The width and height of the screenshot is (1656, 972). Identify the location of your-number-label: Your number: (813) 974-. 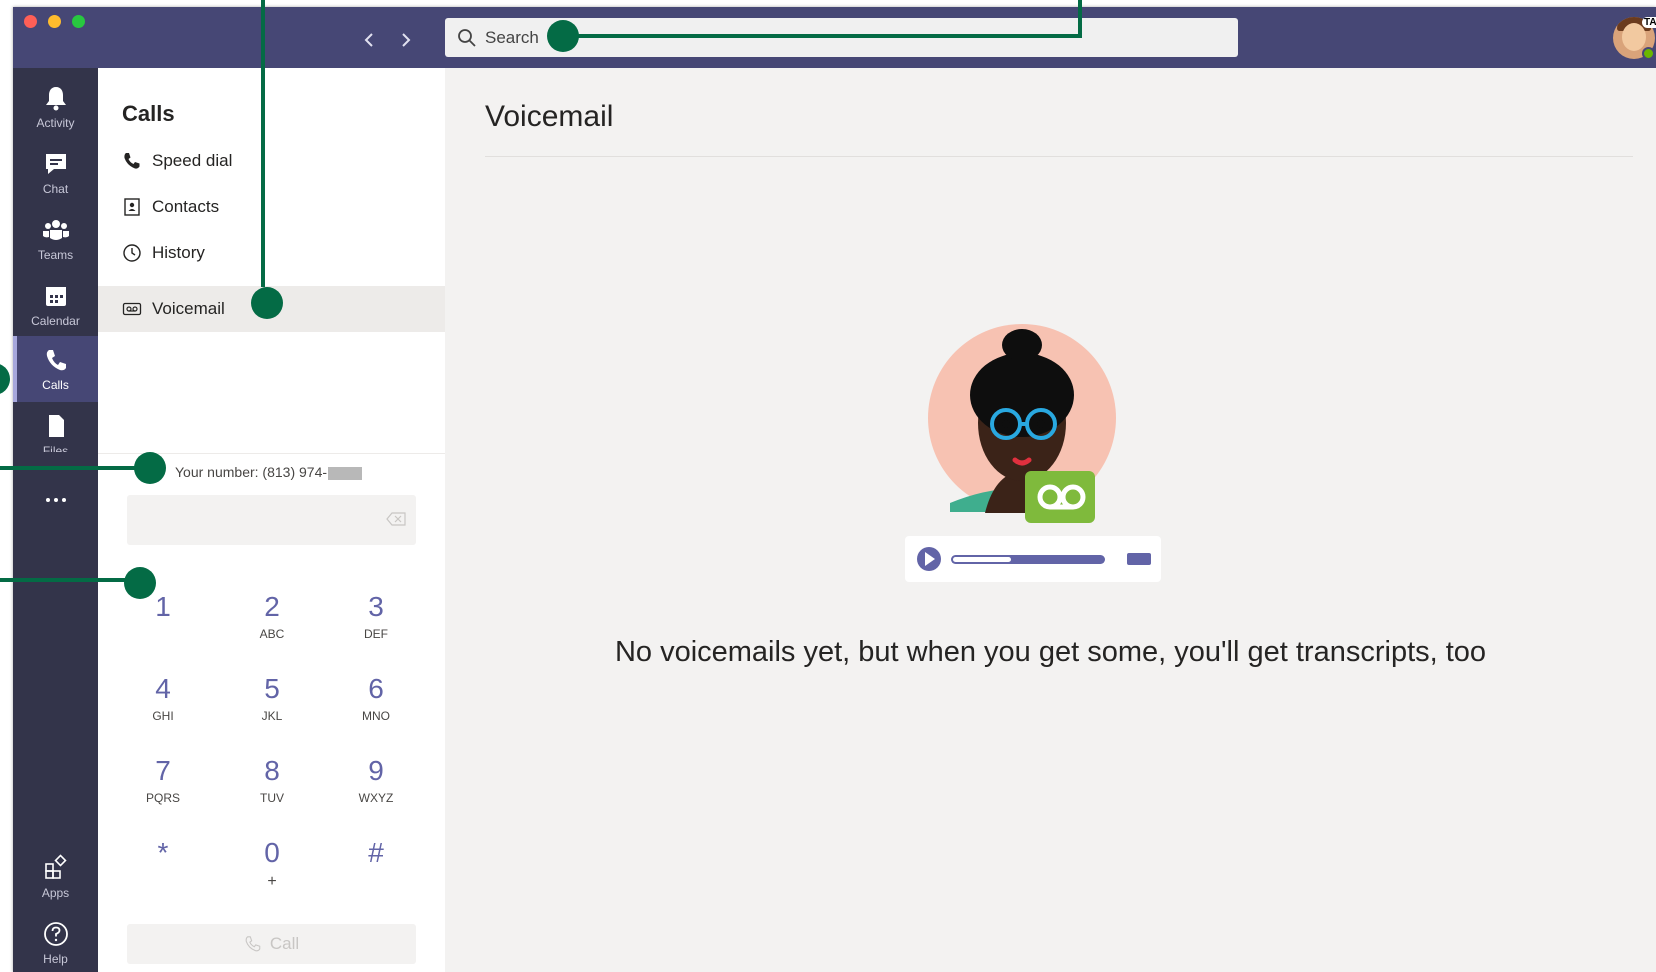
(251, 472).